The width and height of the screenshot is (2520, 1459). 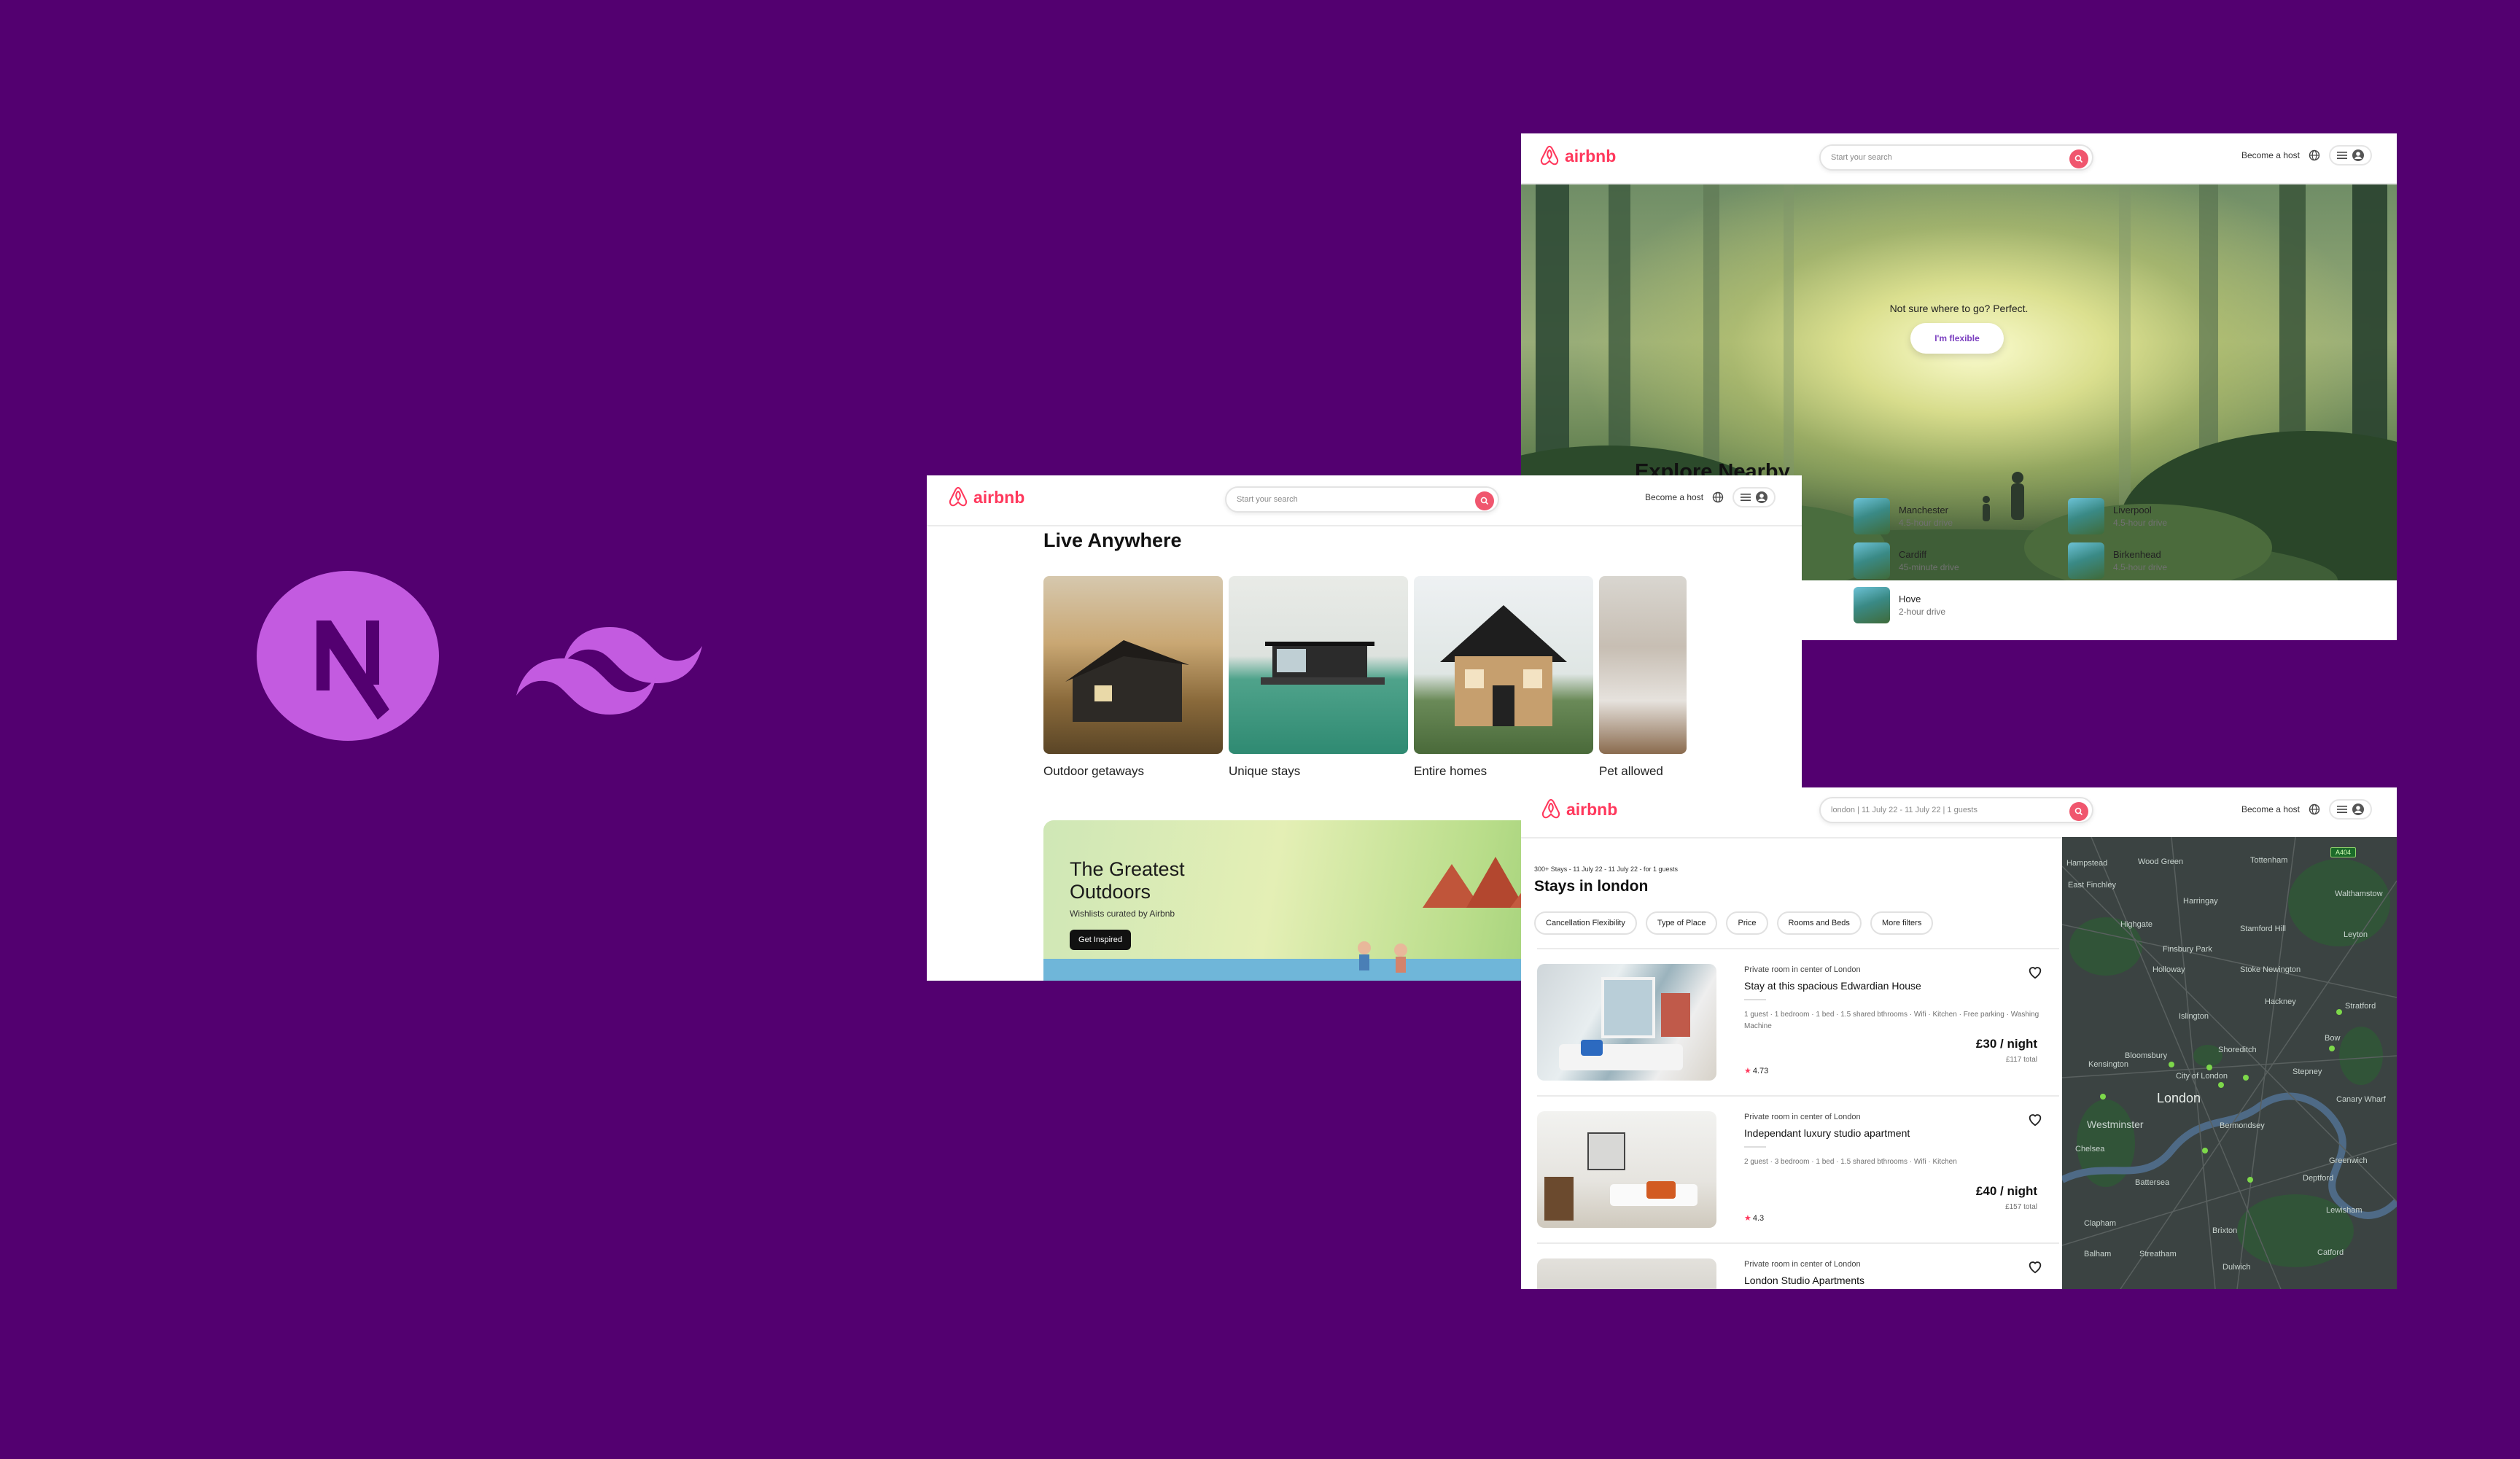 What do you see at coordinates (2307, 1071) in the screenshot?
I see `map-label: Stepney` at bounding box center [2307, 1071].